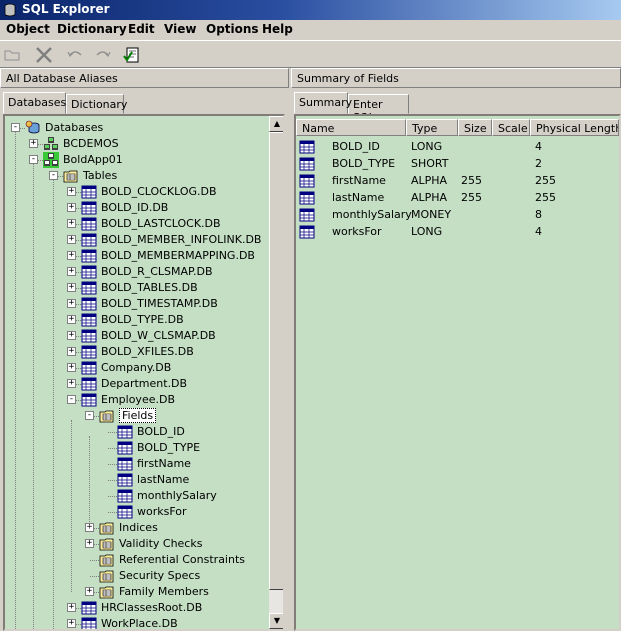 Image resolution: width=621 pixels, height=631 pixels. I want to click on menu-help: Help, so click(277, 29).